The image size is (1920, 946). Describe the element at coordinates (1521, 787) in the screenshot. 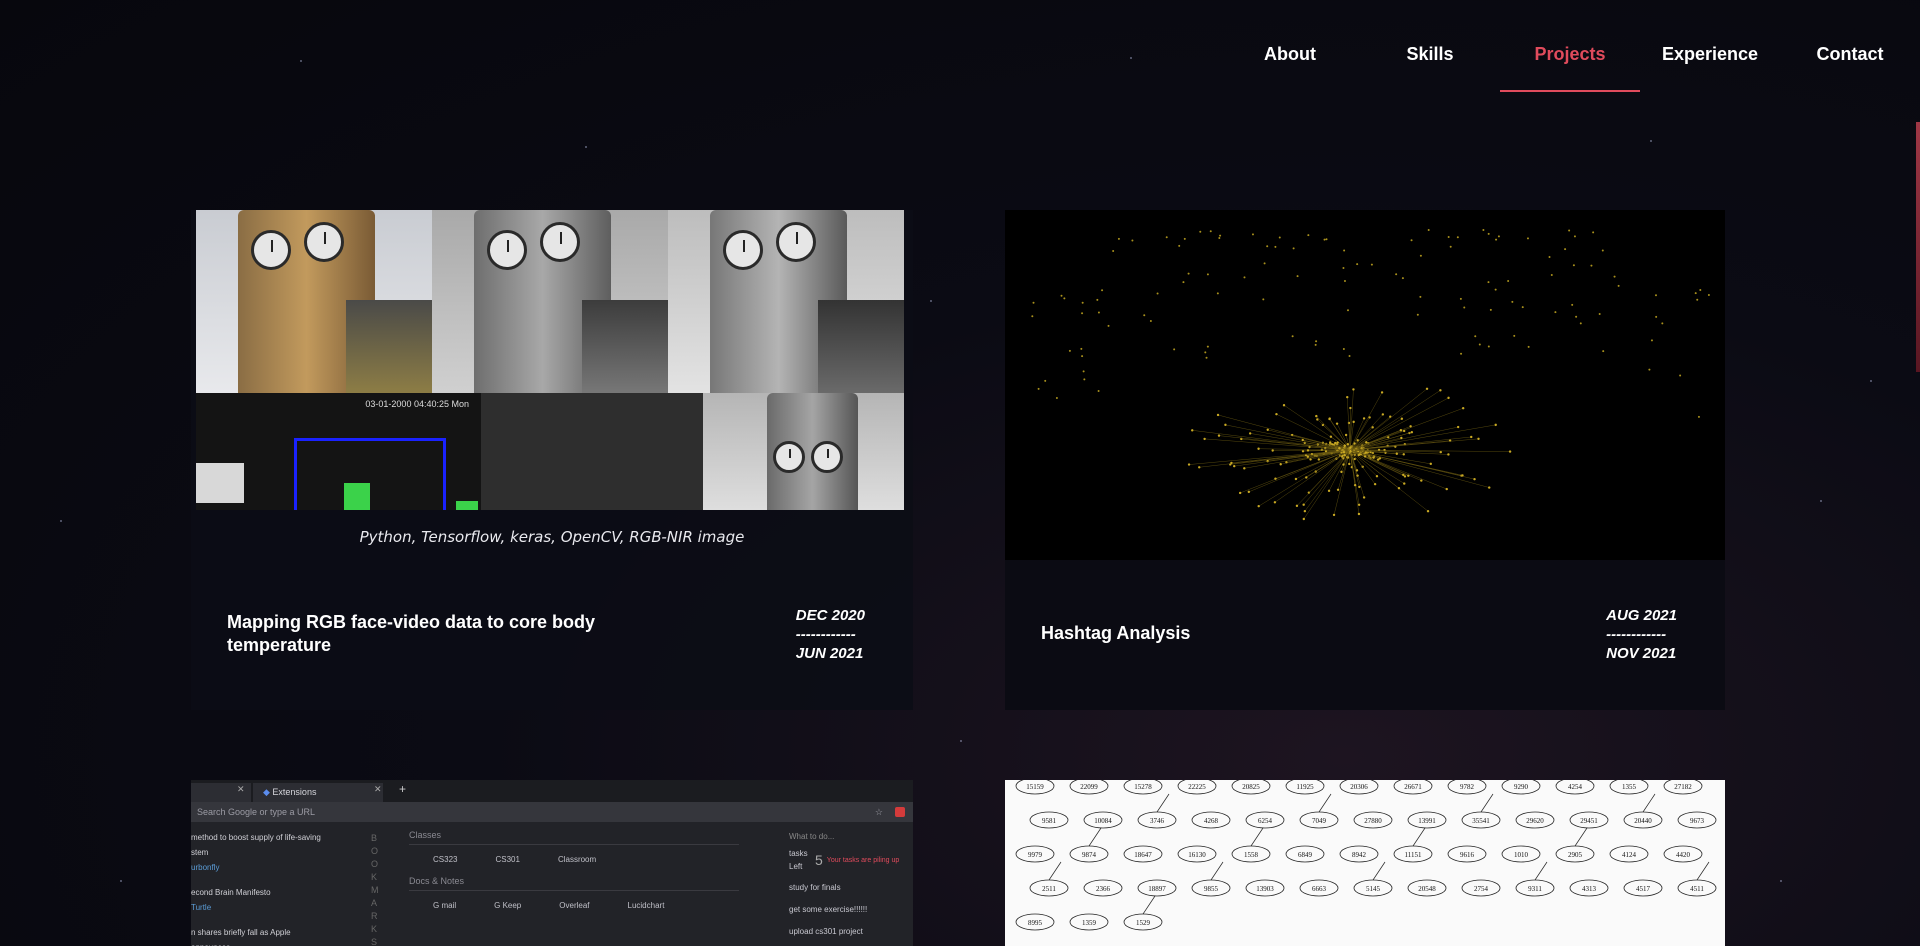

I see `graph-node-label: 9290` at that location.